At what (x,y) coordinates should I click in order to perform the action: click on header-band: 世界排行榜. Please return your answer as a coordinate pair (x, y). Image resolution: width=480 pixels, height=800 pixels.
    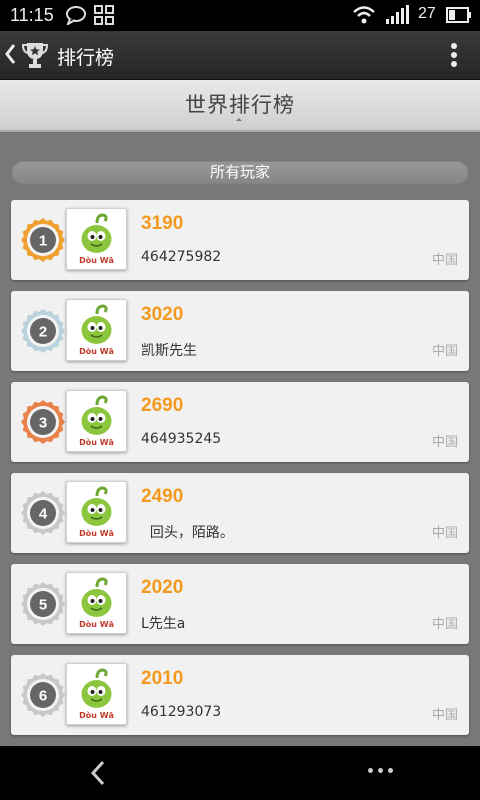
    Looking at the image, I should click on (240, 106).